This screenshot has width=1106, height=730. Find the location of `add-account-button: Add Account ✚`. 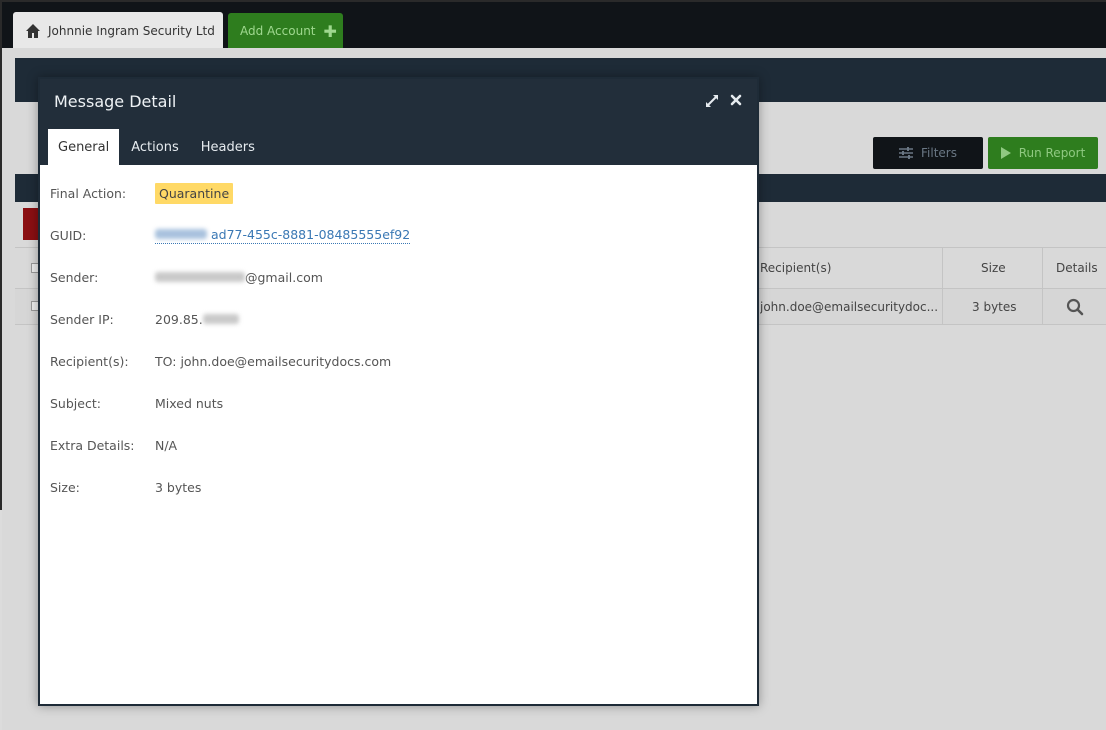

add-account-button: Add Account ✚ is located at coordinates (285, 31).